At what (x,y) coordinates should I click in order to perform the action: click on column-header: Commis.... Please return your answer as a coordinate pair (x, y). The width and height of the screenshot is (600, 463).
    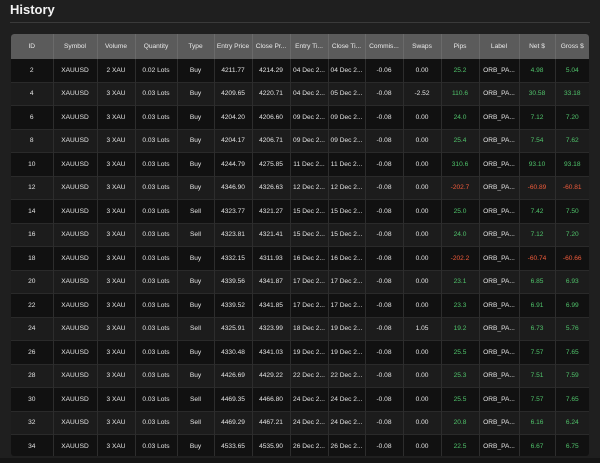
    Looking at the image, I should click on (384, 46).